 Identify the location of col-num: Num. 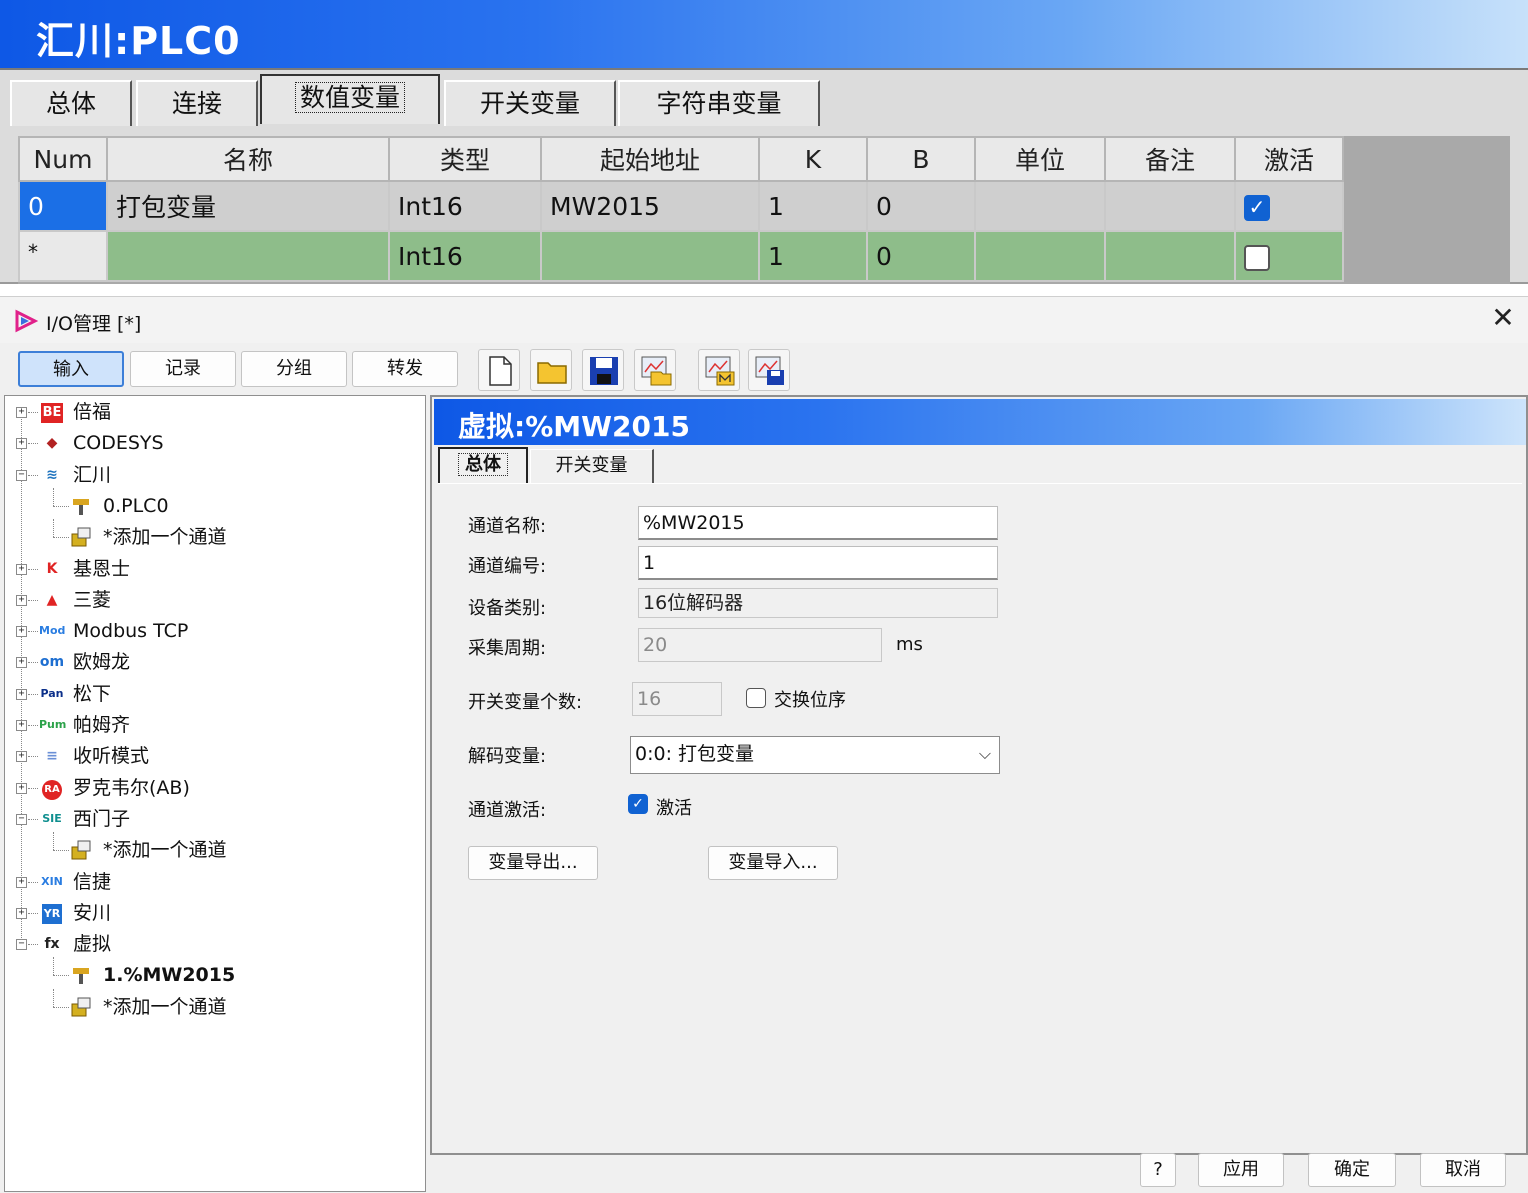
(63, 159).